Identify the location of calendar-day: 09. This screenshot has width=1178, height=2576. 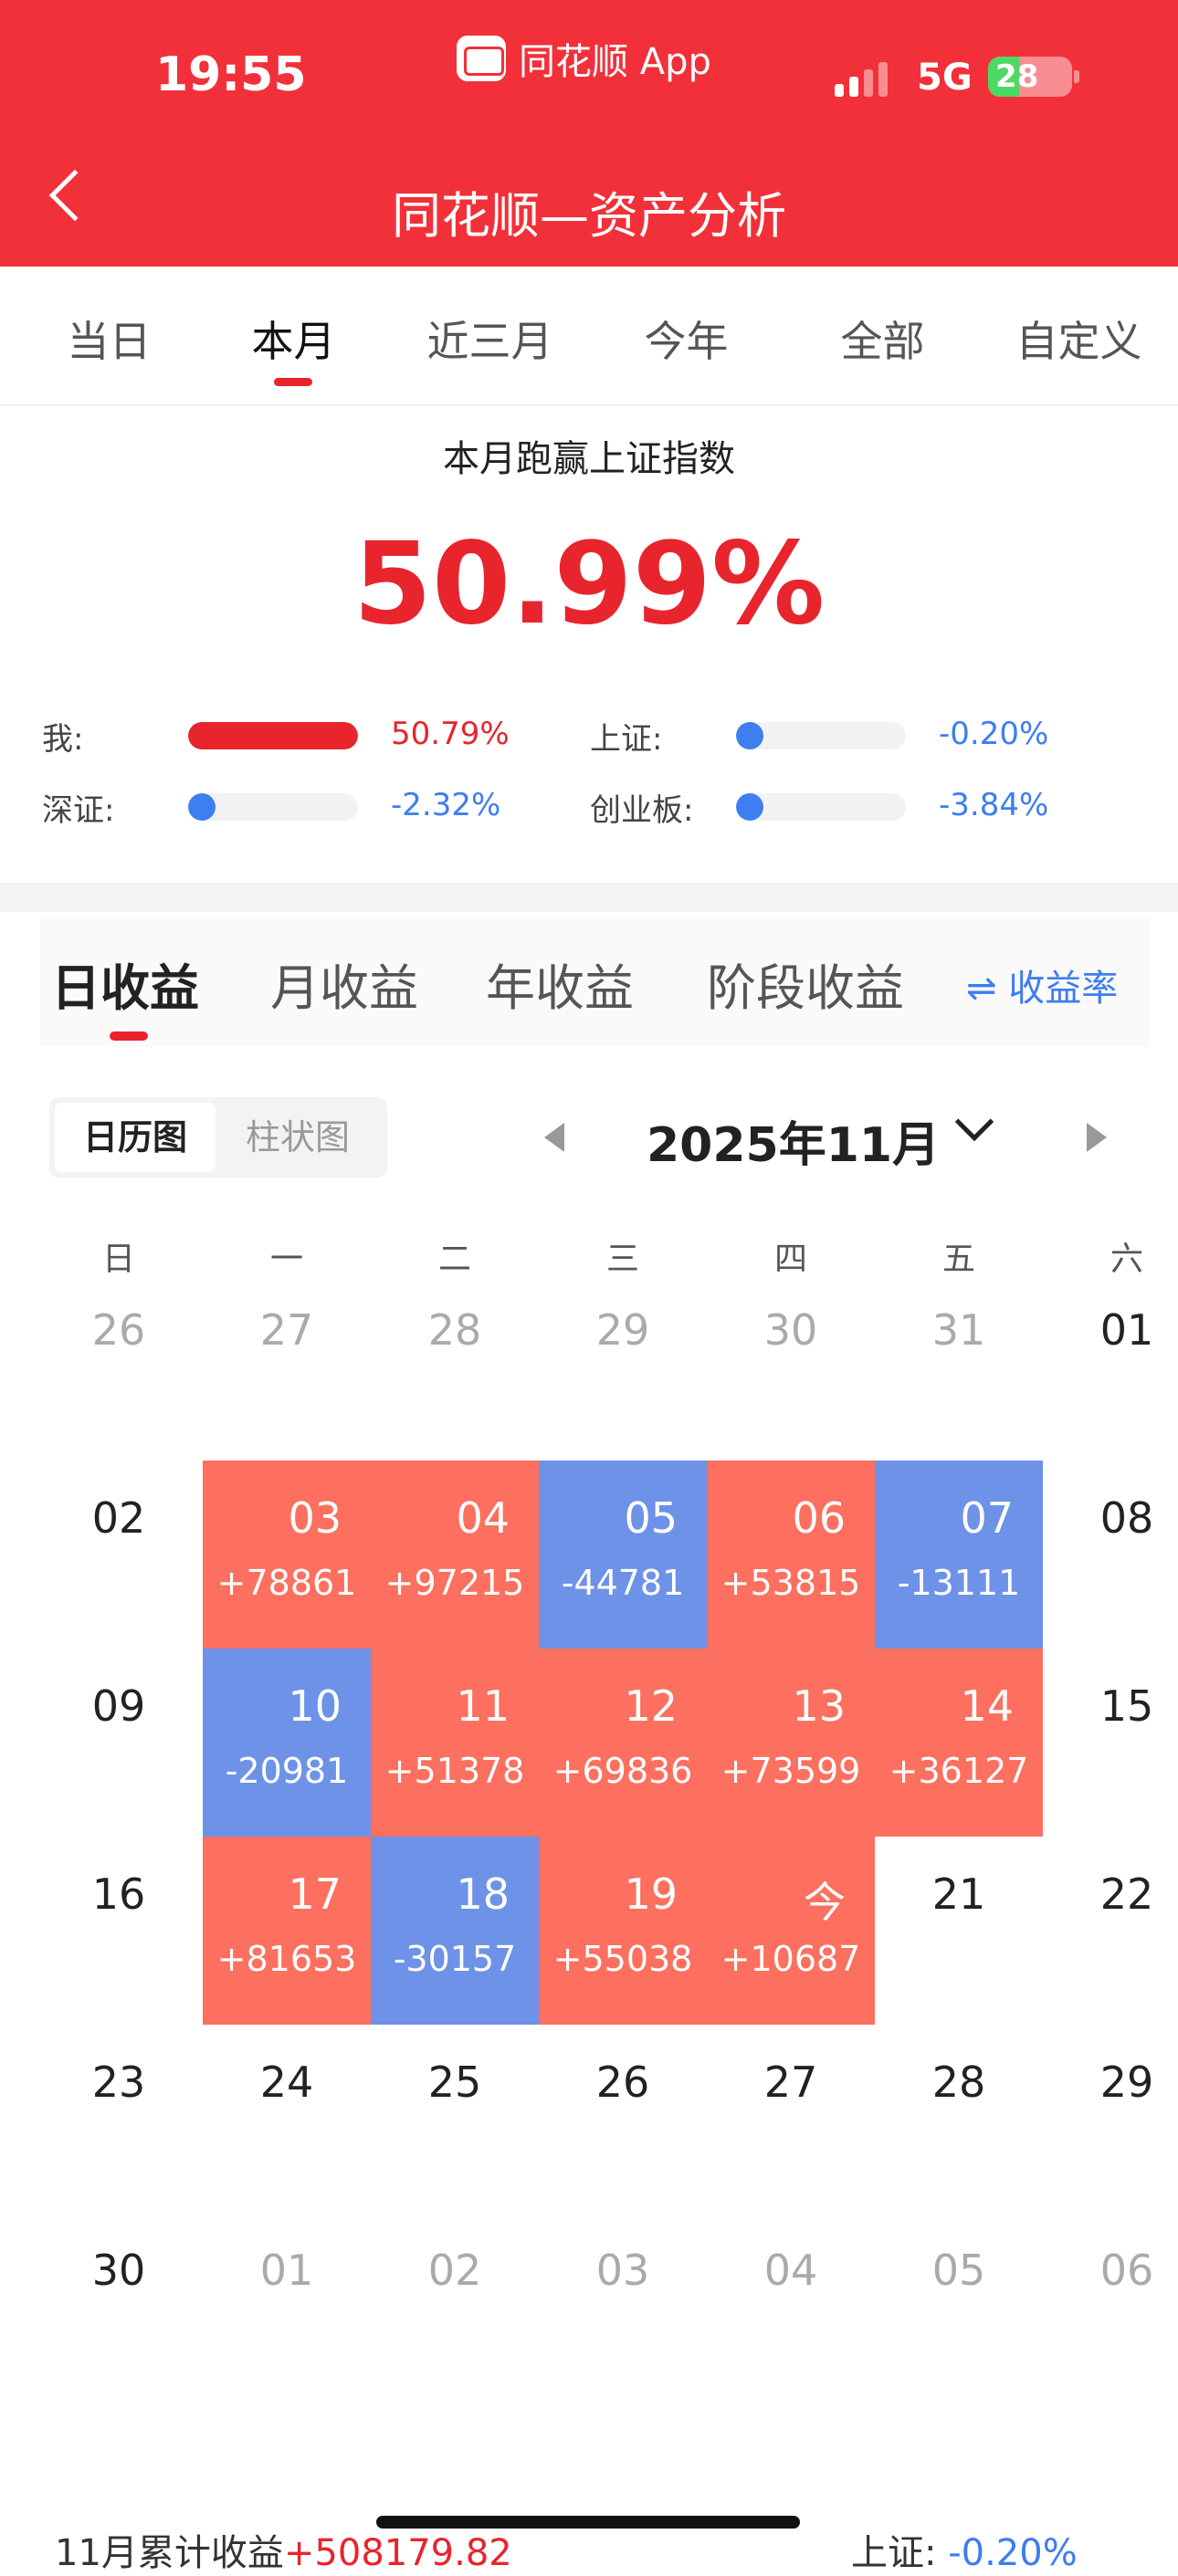
(119, 1743).